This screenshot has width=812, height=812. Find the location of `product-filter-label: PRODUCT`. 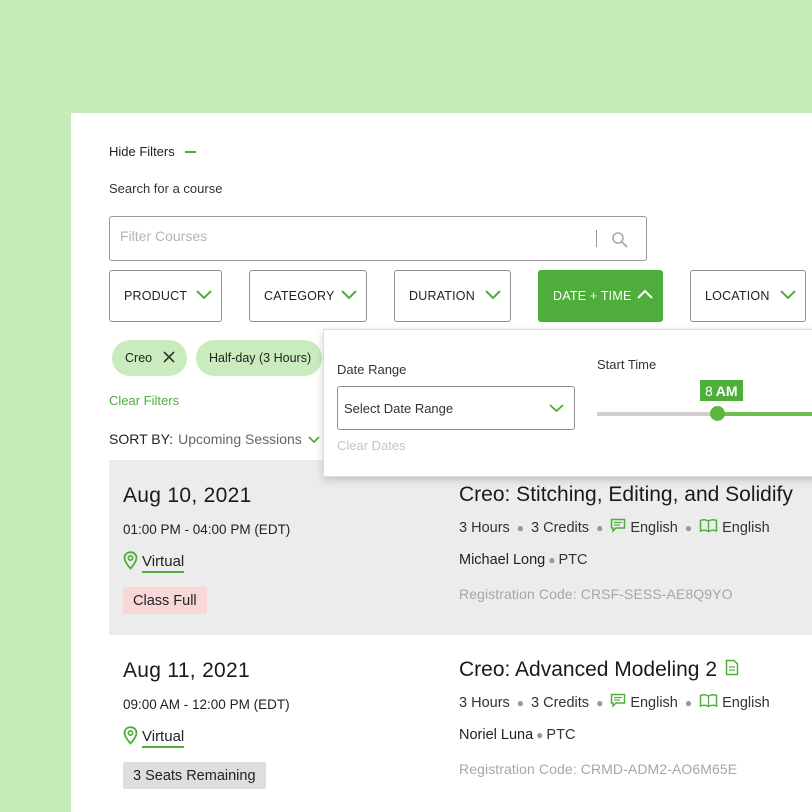

product-filter-label: PRODUCT is located at coordinates (156, 296).